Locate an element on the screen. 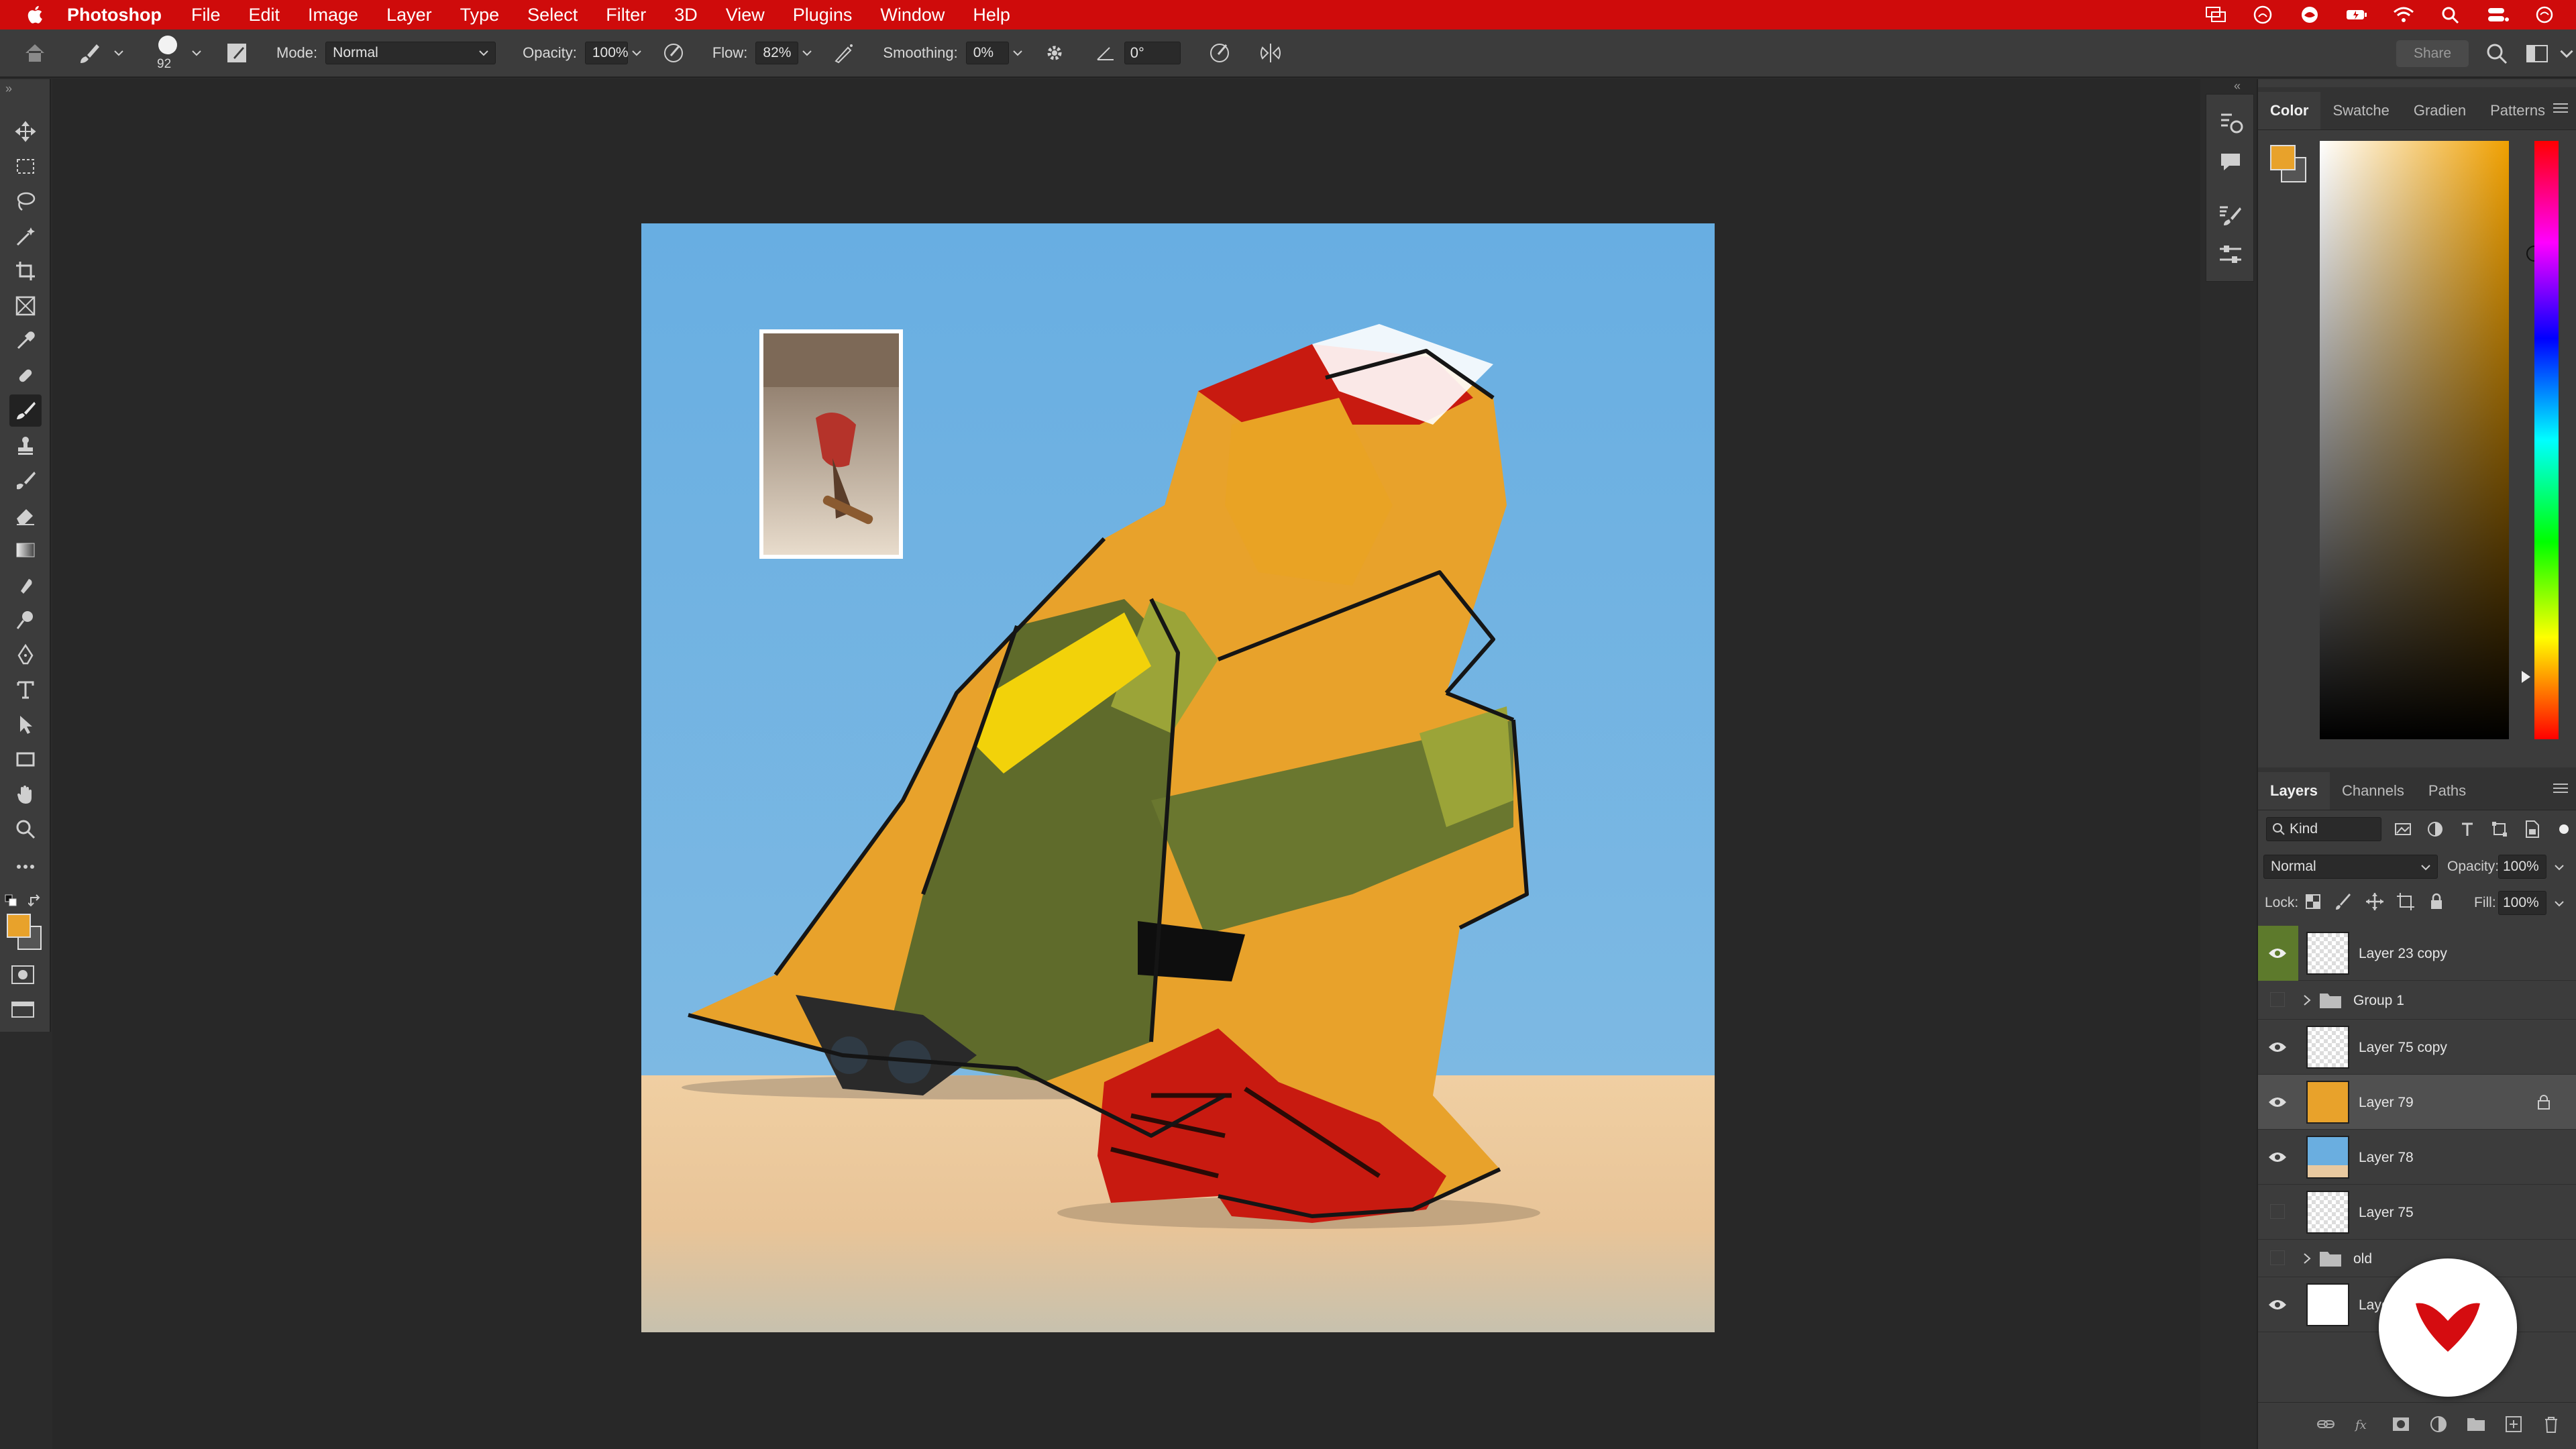 The width and height of the screenshot is (2576, 1449). more-tools is located at coordinates (25, 867).